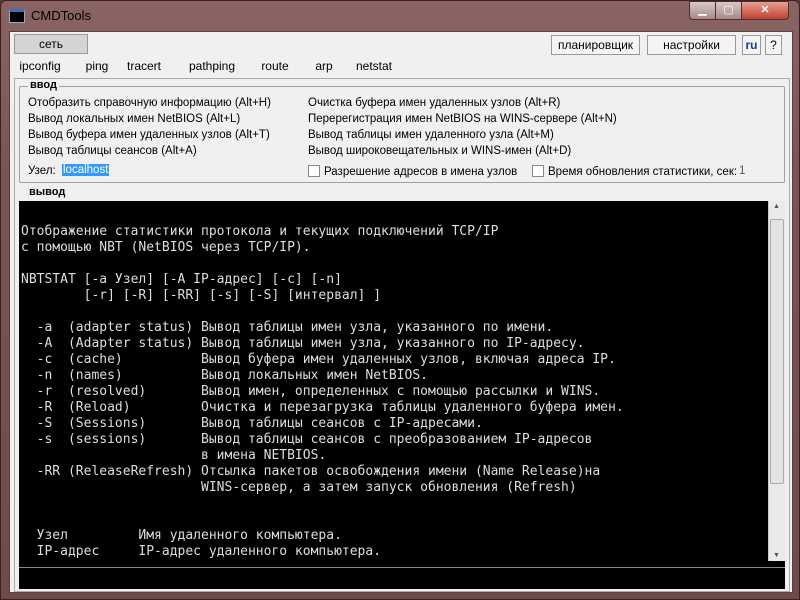 Image resolution: width=800 pixels, height=600 pixels. I want to click on minimize-button: ▁, so click(702, 10).